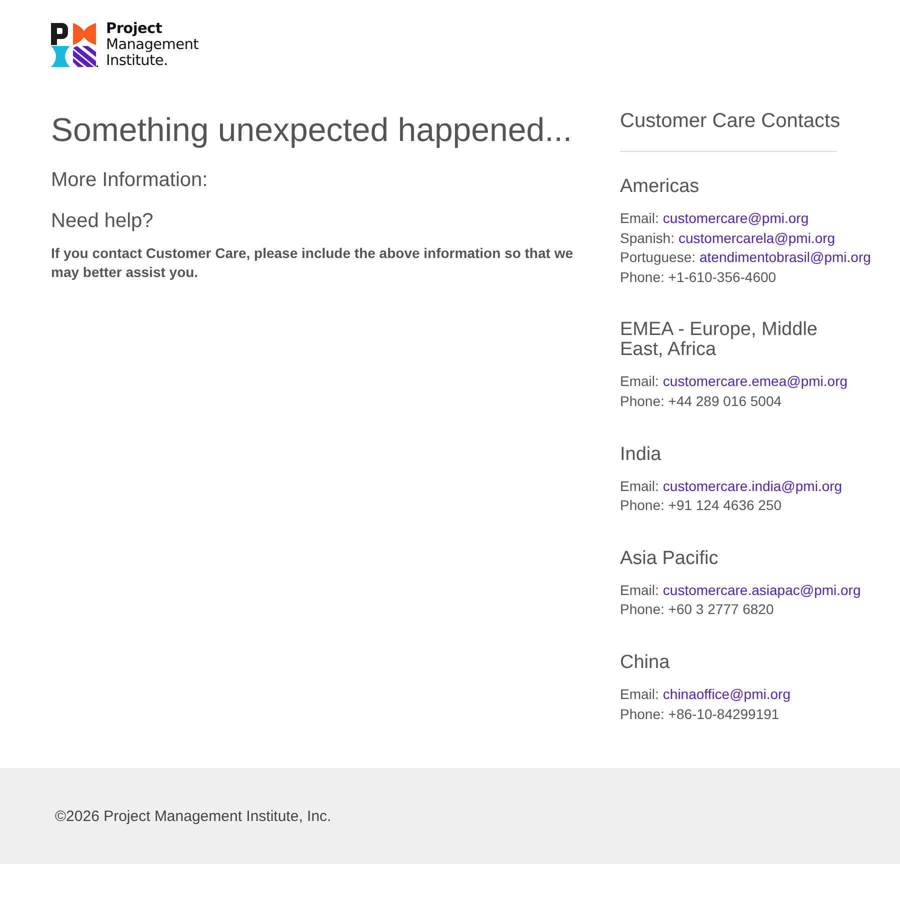  Describe the element at coordinates (785, 257) in the screenshot. I see `email-link: atendimentobrasil@pmi.org` at that location.